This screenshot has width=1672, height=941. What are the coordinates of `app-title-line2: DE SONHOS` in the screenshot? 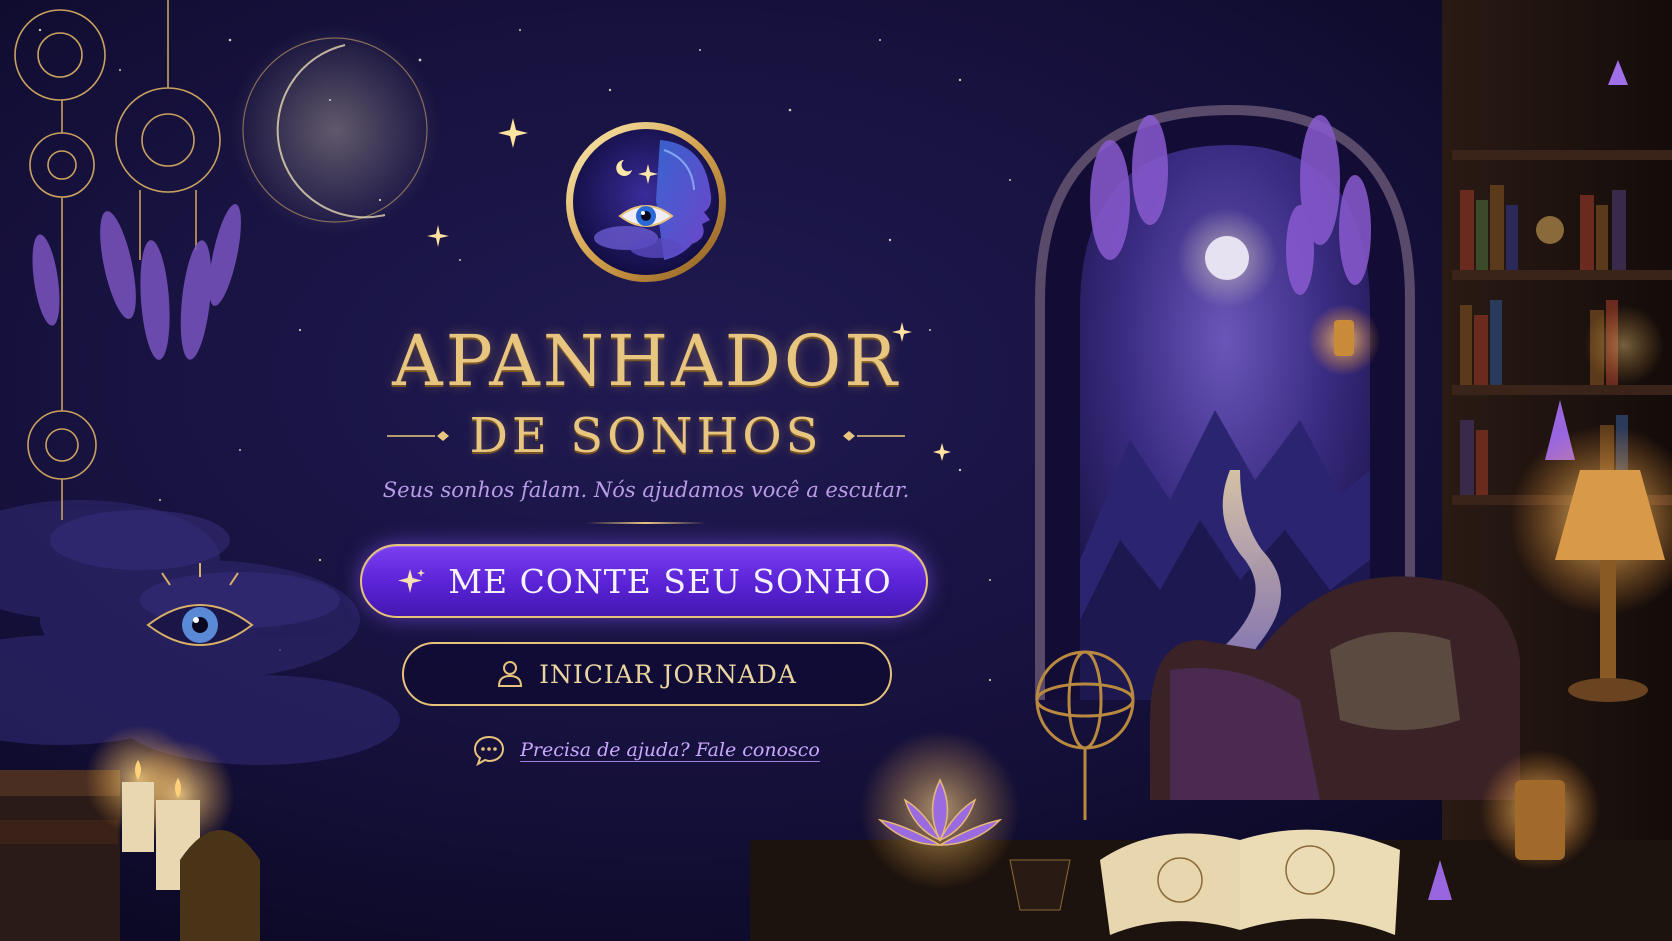 It's located at (646, 436).